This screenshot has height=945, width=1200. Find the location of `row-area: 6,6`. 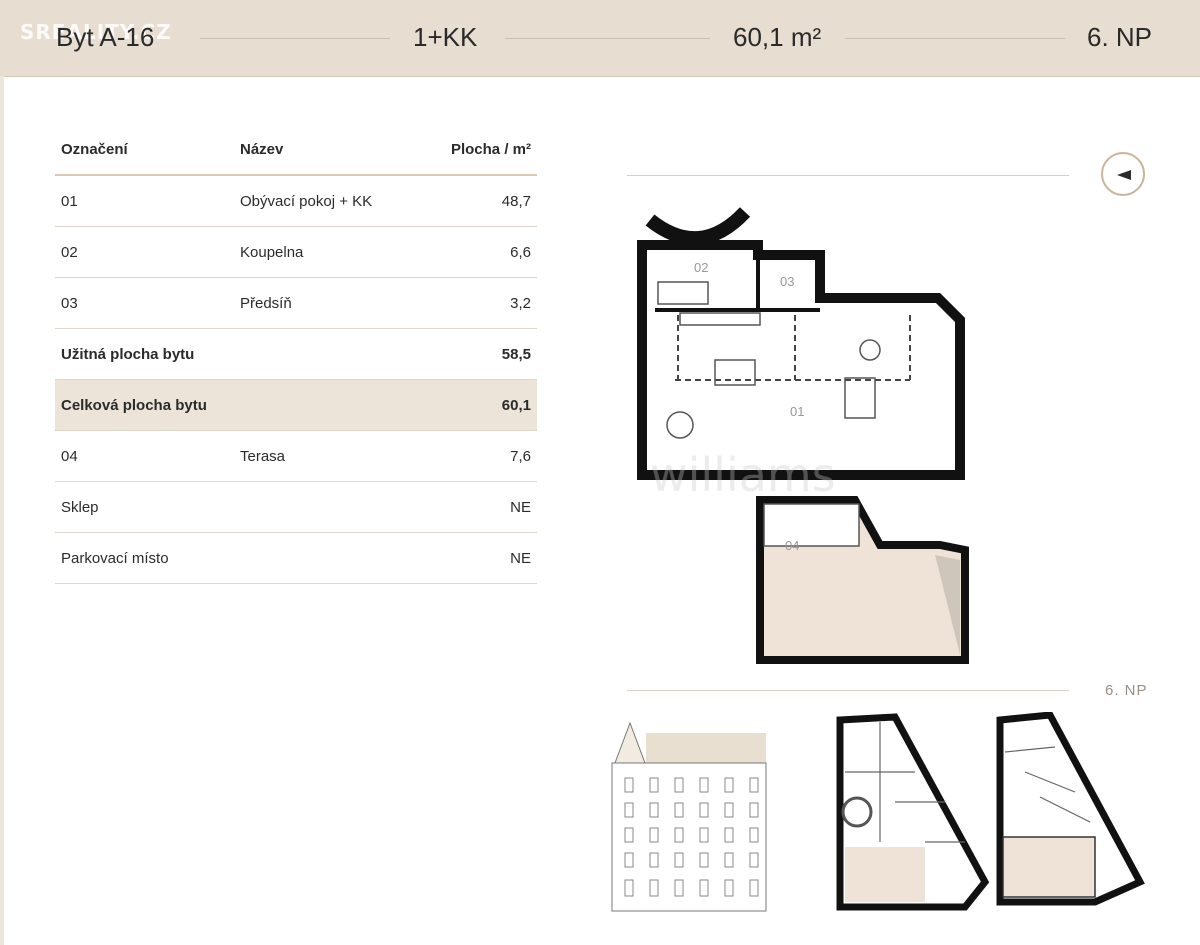

row-area: 6,6 is located at coordinates (481, 252).